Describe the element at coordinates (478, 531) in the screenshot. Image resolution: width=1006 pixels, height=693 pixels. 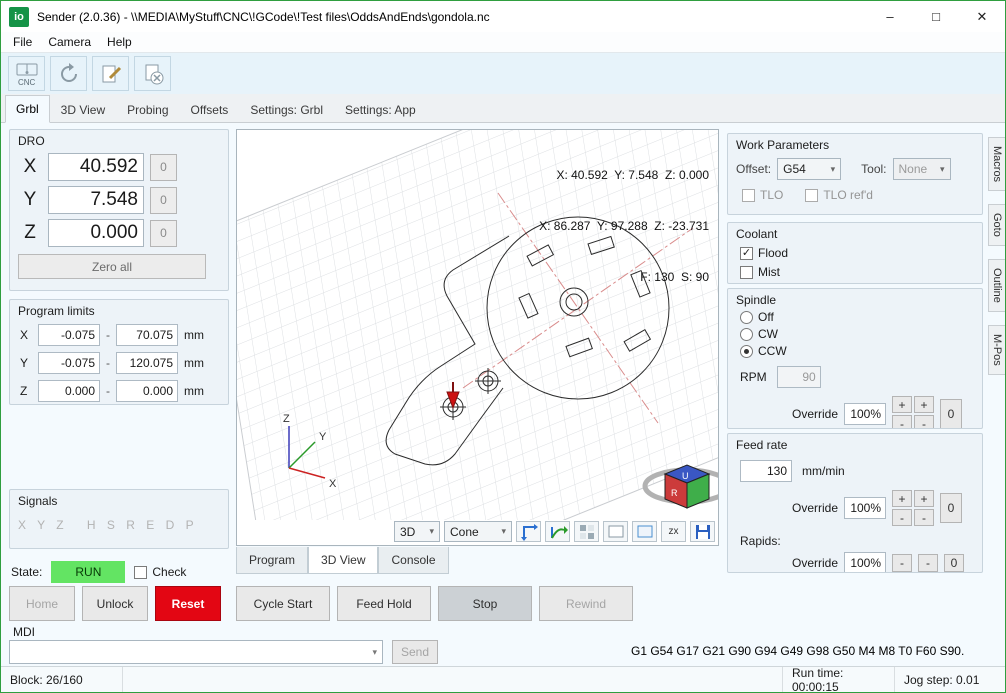
I see `tool-marker-select: Cone ▾` at that location.